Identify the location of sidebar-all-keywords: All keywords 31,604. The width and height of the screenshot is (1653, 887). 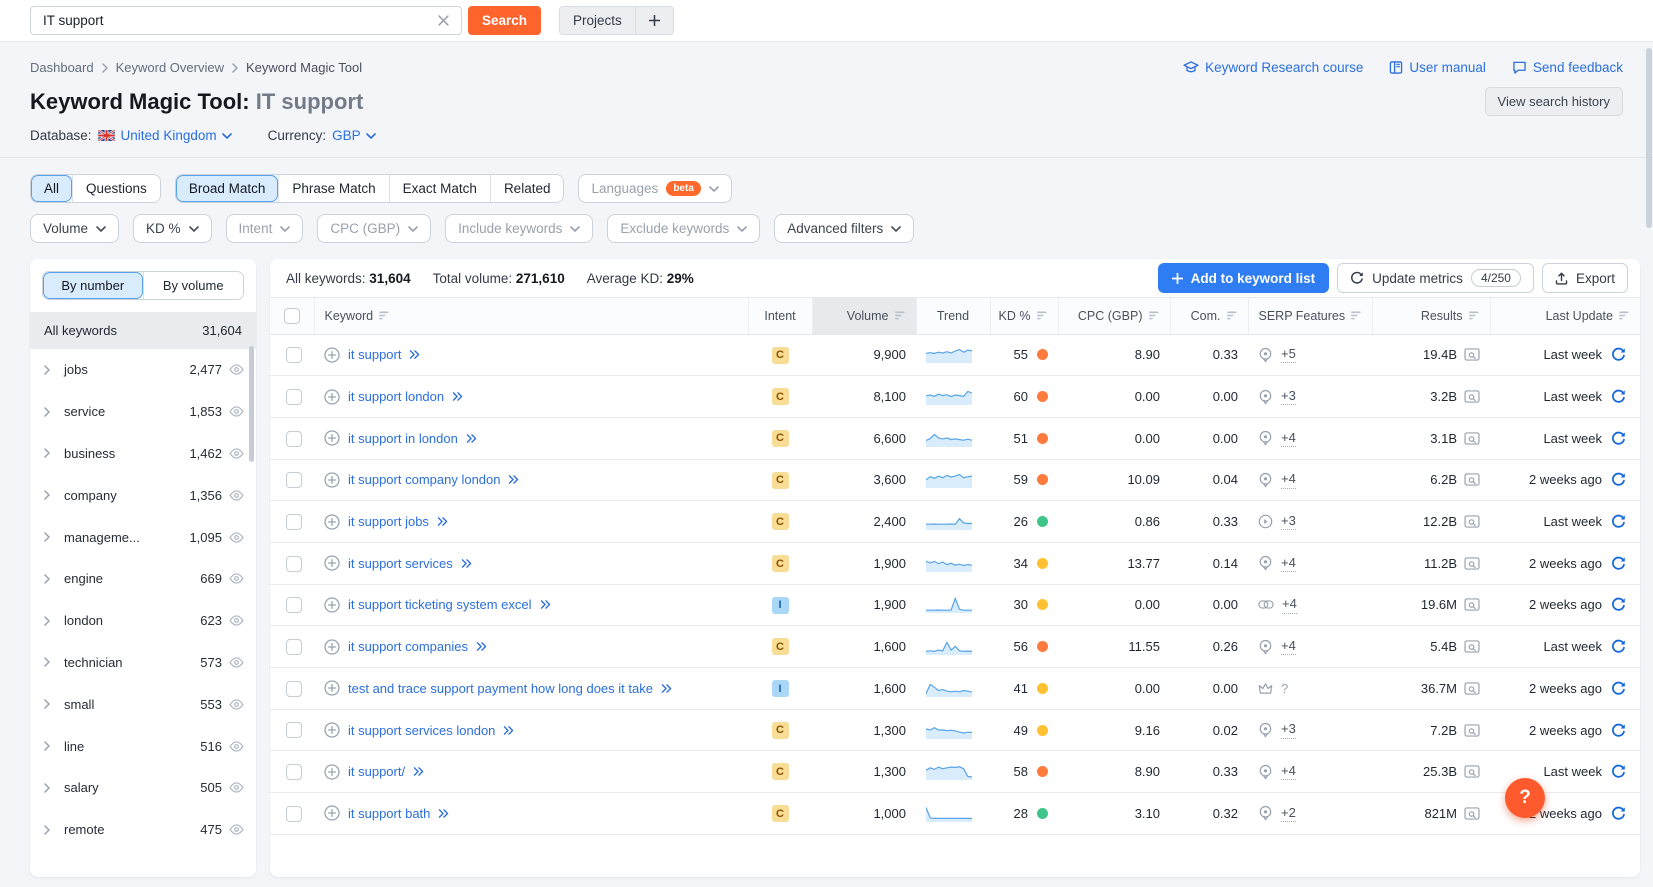
(143, 330).